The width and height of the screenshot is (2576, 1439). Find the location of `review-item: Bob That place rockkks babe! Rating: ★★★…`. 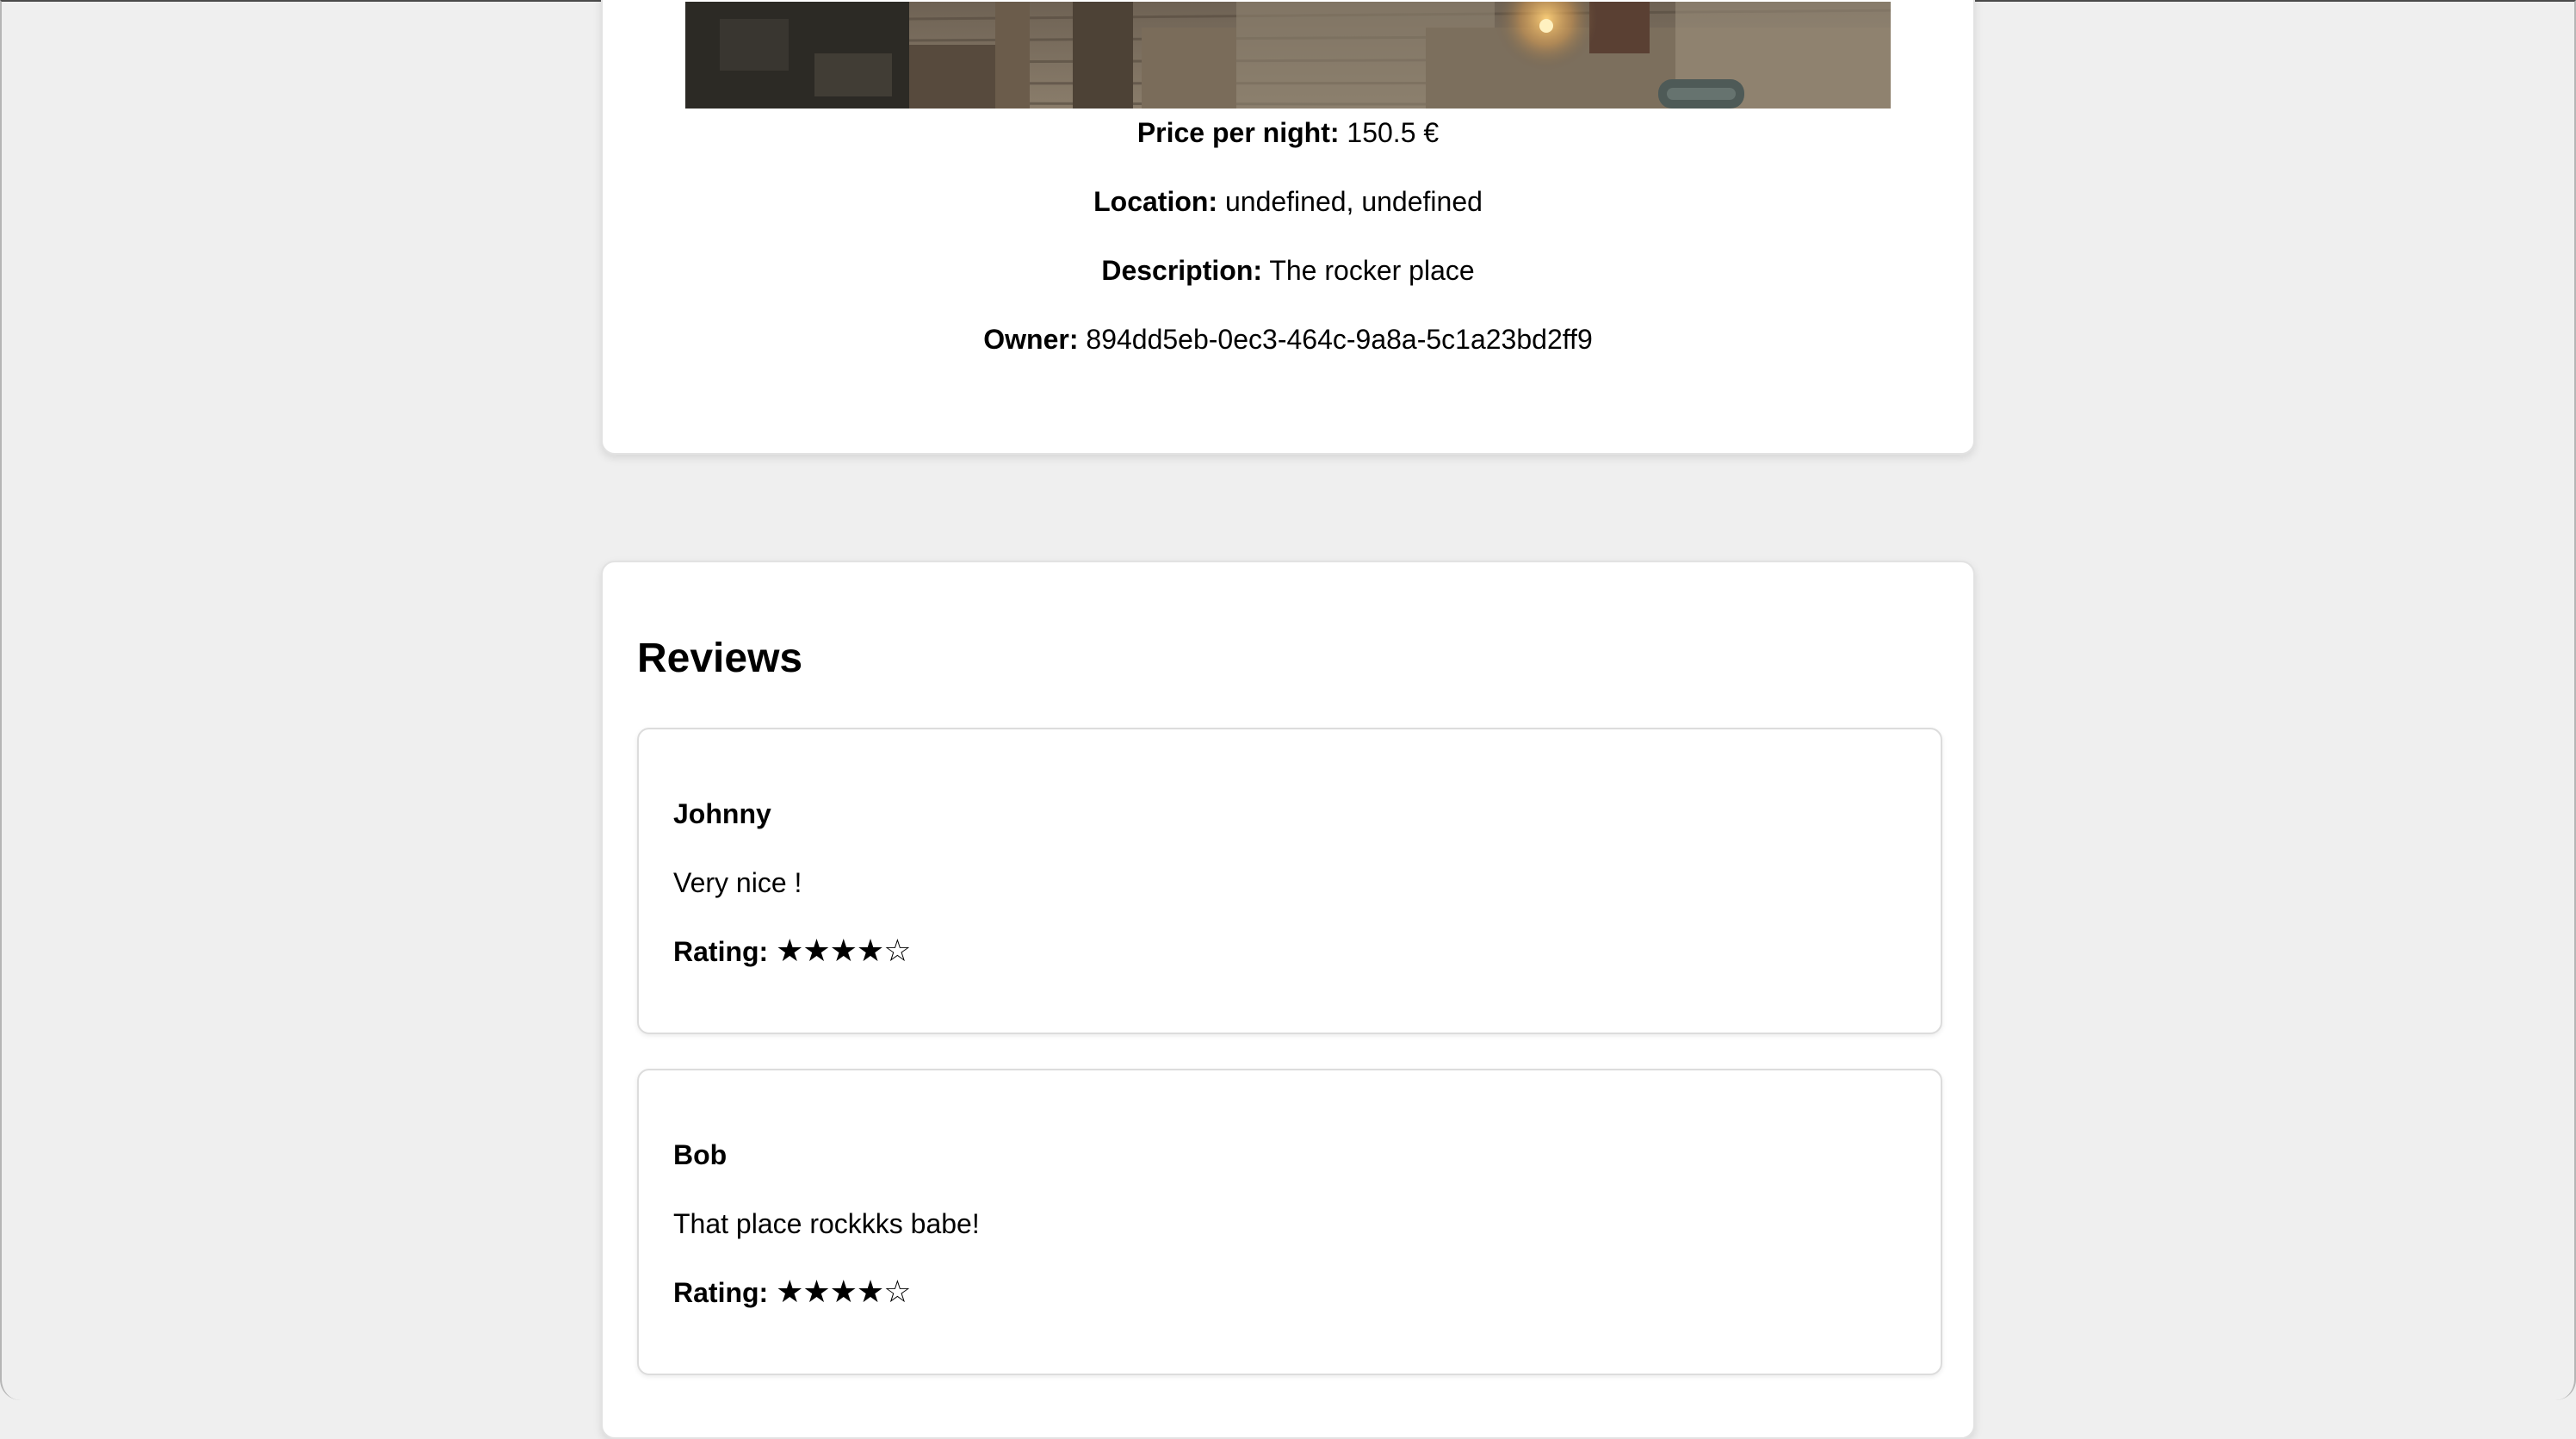

review-item: Bob That place rockkks babe! Rating: ★★★… is located at coordinates (1289, 1222).